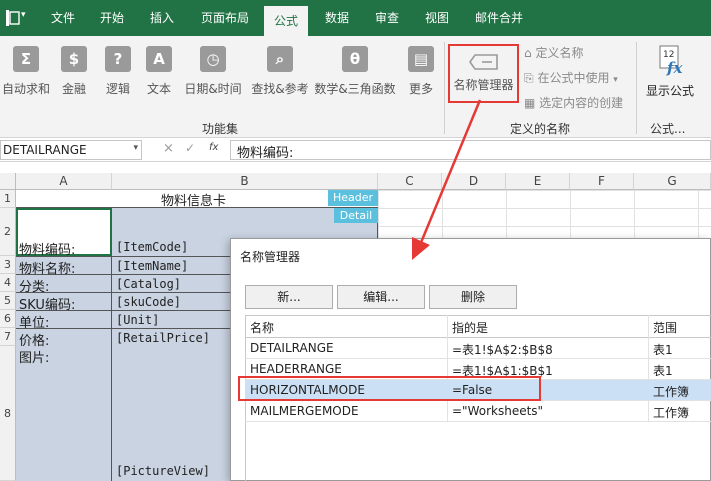 This screenshot has width=711, height=481. I want to click on insert-function-icon: fx, so click(213, 147).